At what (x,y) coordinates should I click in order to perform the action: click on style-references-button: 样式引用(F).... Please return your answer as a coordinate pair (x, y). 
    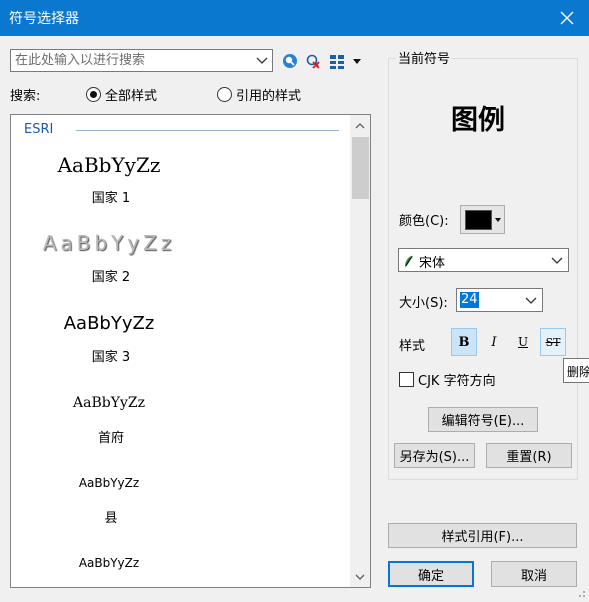
    Looking at the image, I should click on (482, 535).